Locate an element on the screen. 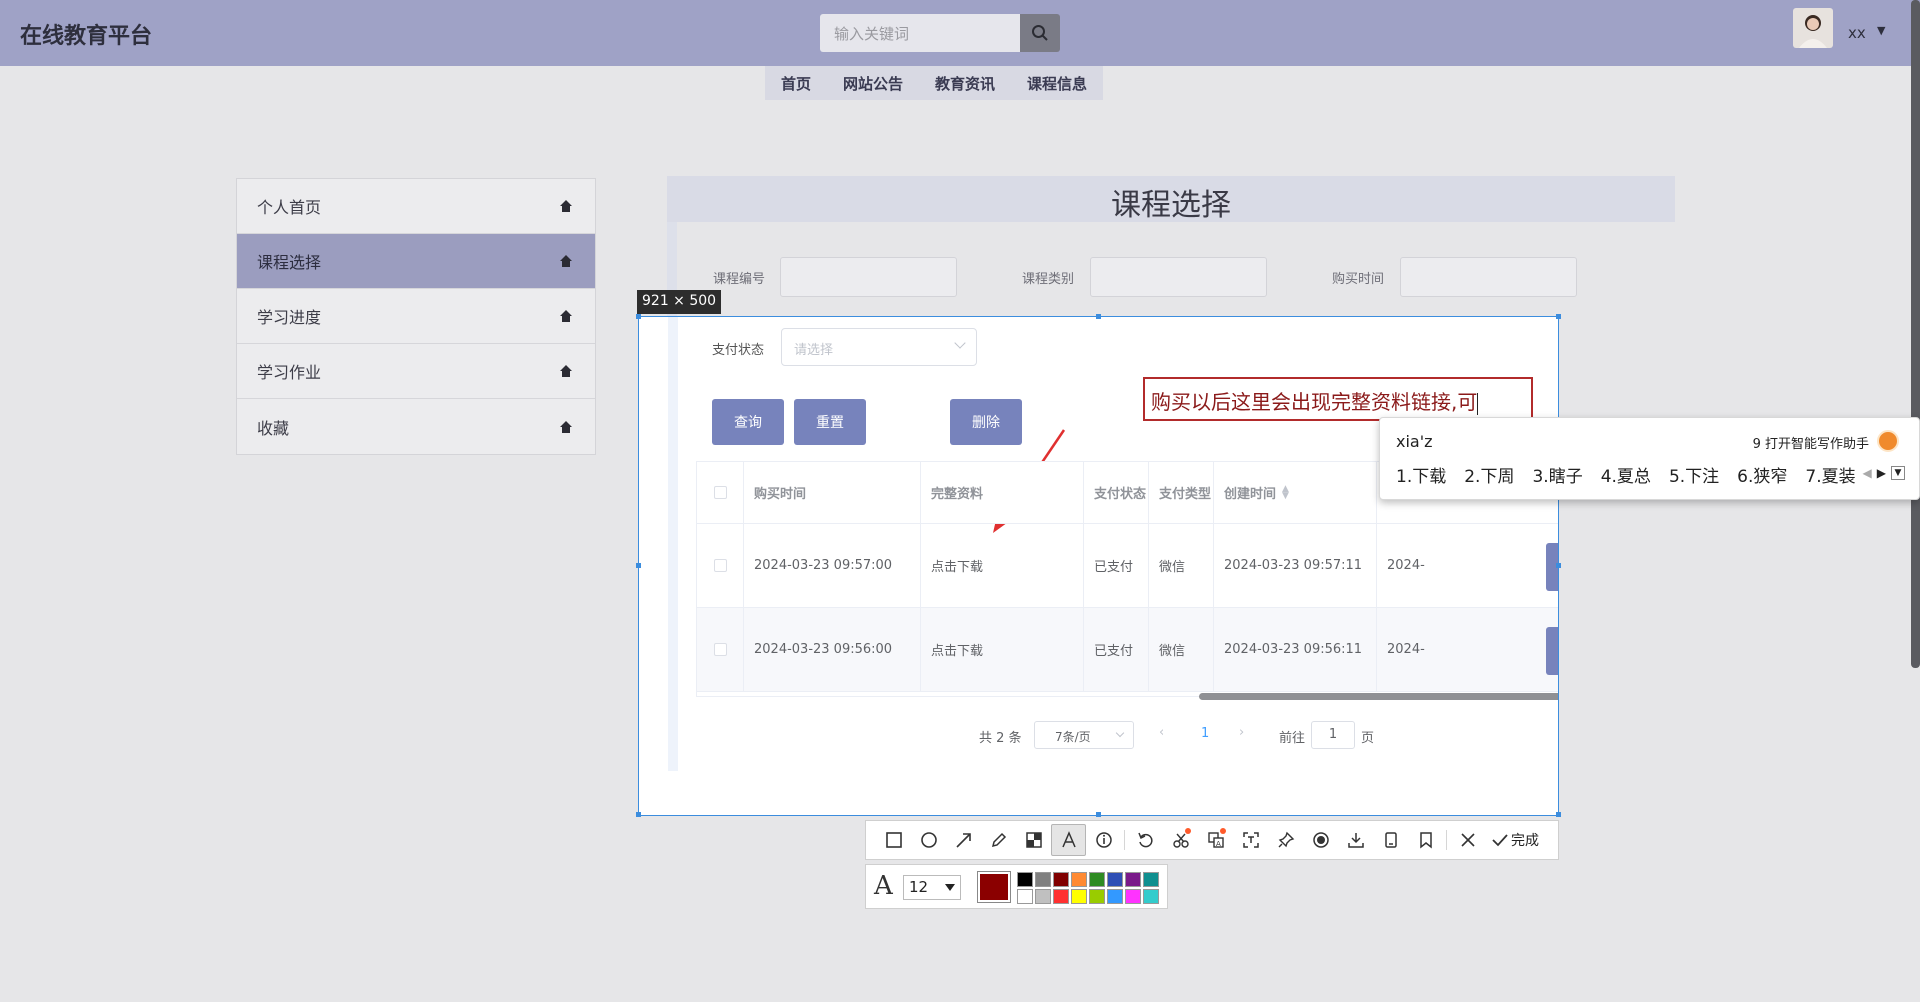  course-type-input is located at coordinates (1178, 277).